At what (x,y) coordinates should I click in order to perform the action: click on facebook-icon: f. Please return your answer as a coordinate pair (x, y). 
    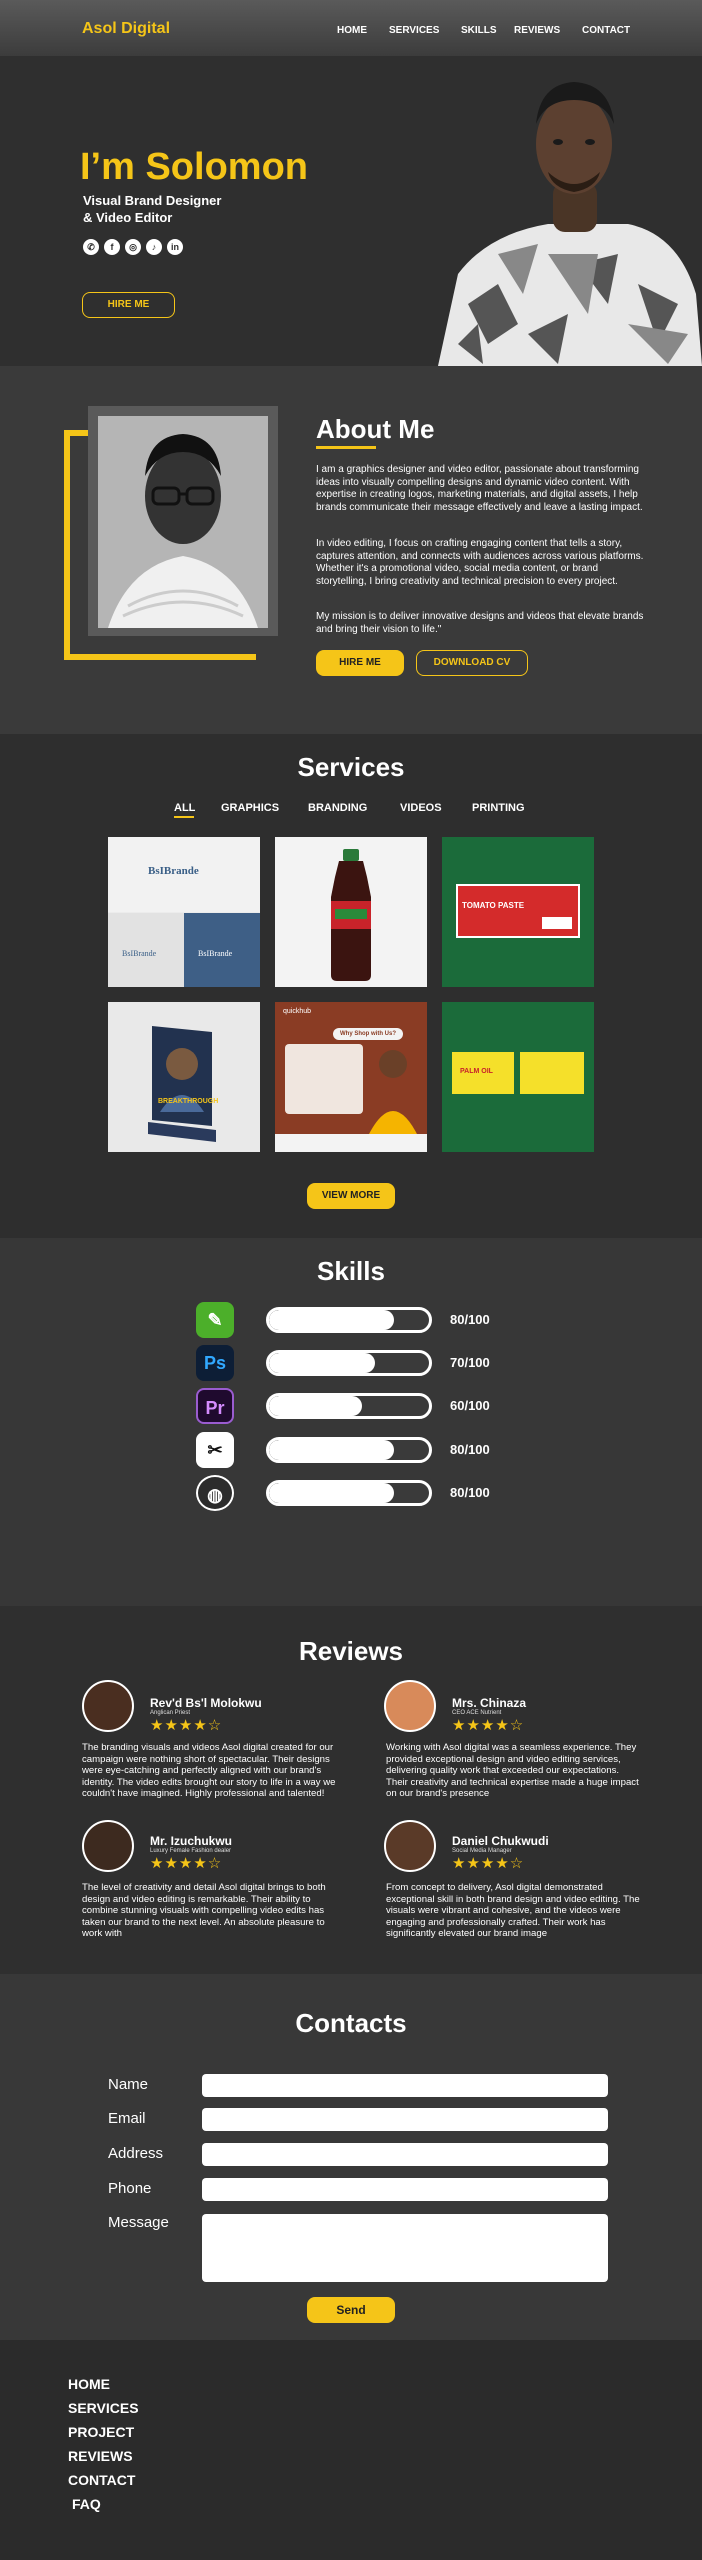
    Looking at the image, I should click on (112, 247).